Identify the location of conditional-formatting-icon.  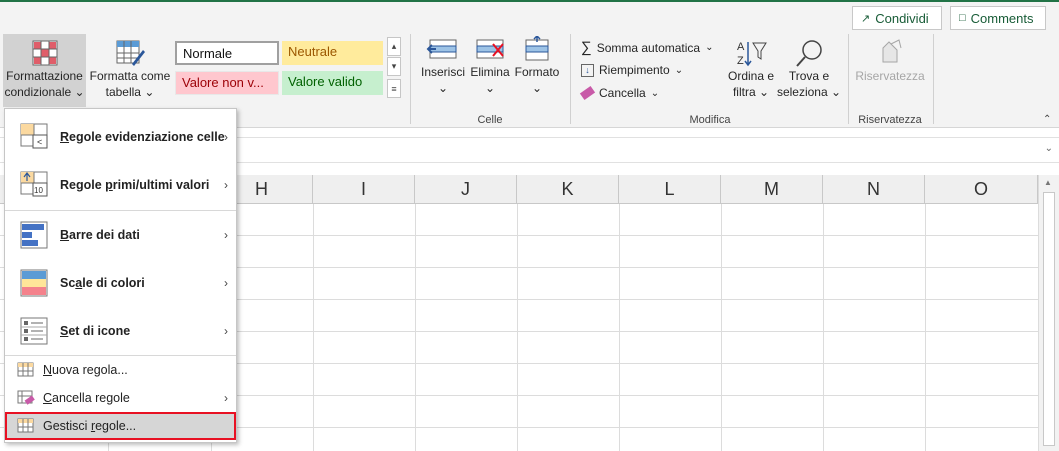
(44, 53).